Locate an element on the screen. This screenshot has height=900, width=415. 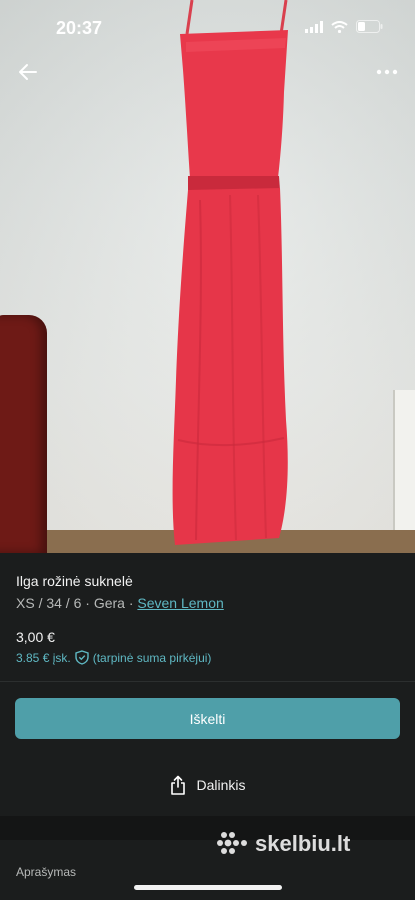
buyer-fee: 3.85 € įsk. (tarpinė suma pirkėjui) is located at coordinates (113, 657).